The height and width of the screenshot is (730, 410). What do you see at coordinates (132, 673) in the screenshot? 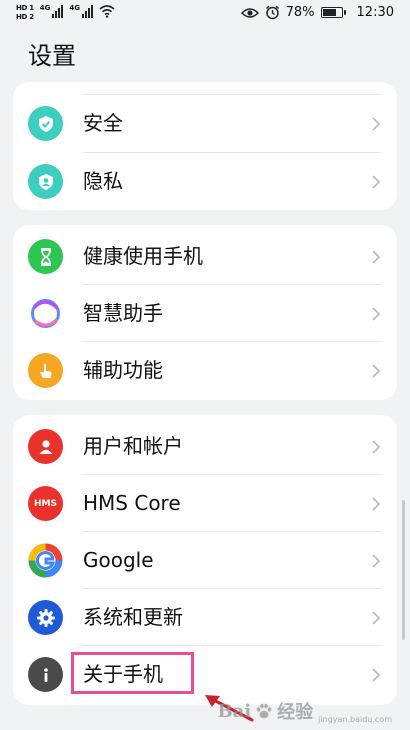
I see `annotation-highlight-box` at bounding box center [132, 673].